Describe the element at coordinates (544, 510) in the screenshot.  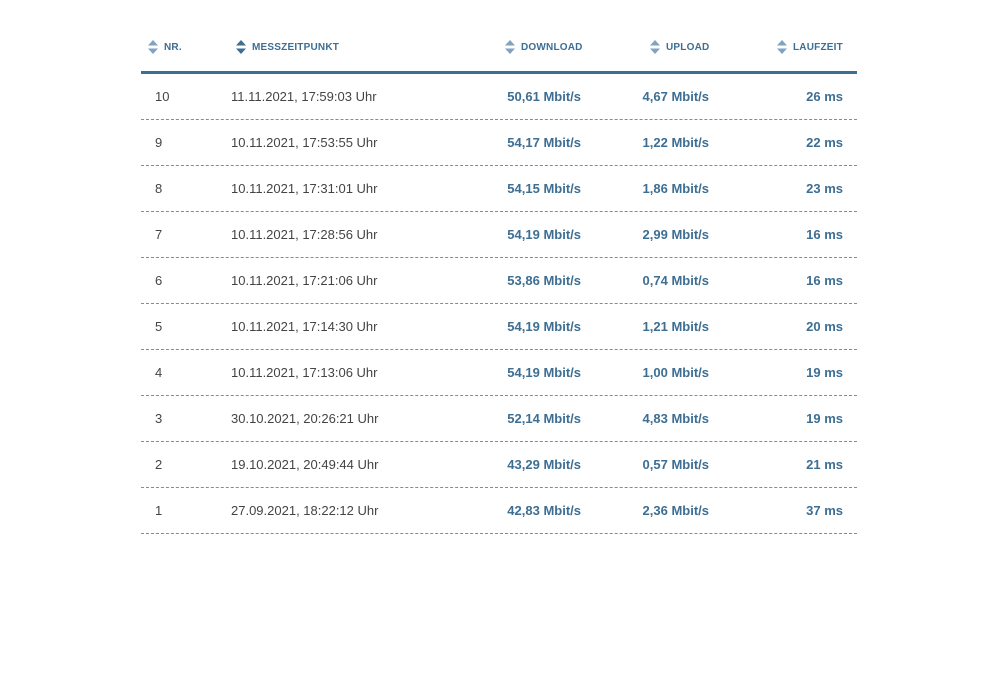
I see `cell-download: 42,83 Mbit/s` at that location.